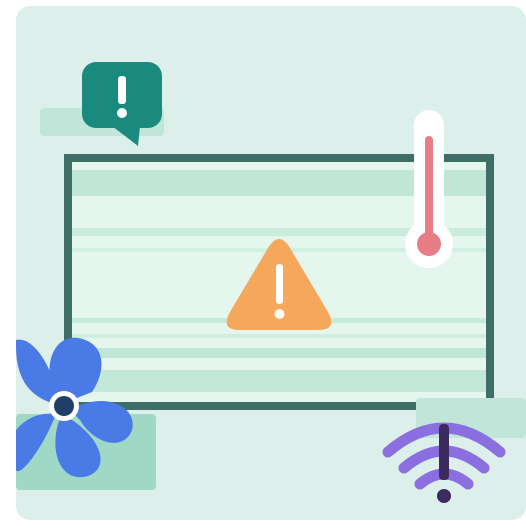  What do you see at coordinates (444, 463) in the screenshot?
I see `wifi-exclamation` at bounding box center [444, 463].